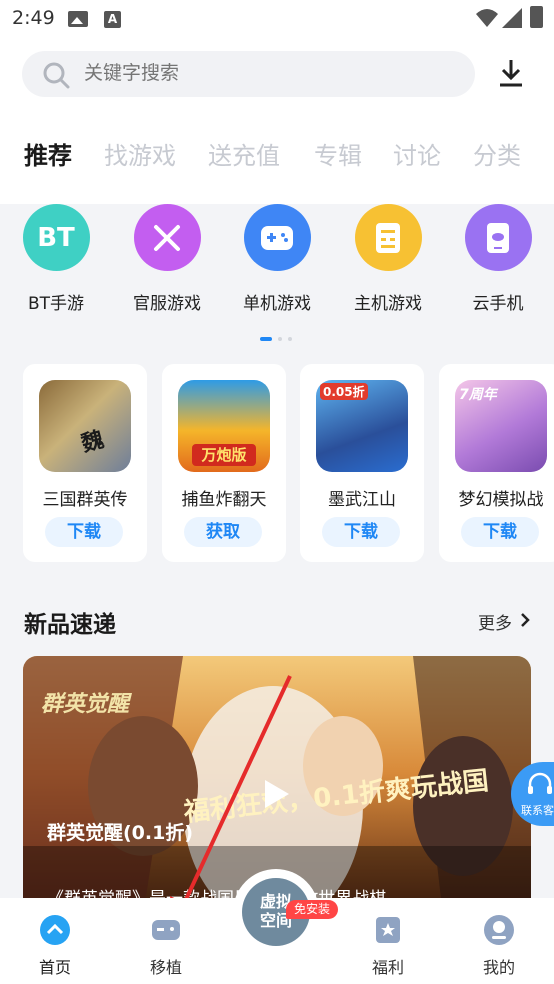 This screenshot has width=554, height=984. Describe the element at coordinates (166, 941) in the screenshot. I see `nav-port: 移植` at that location.